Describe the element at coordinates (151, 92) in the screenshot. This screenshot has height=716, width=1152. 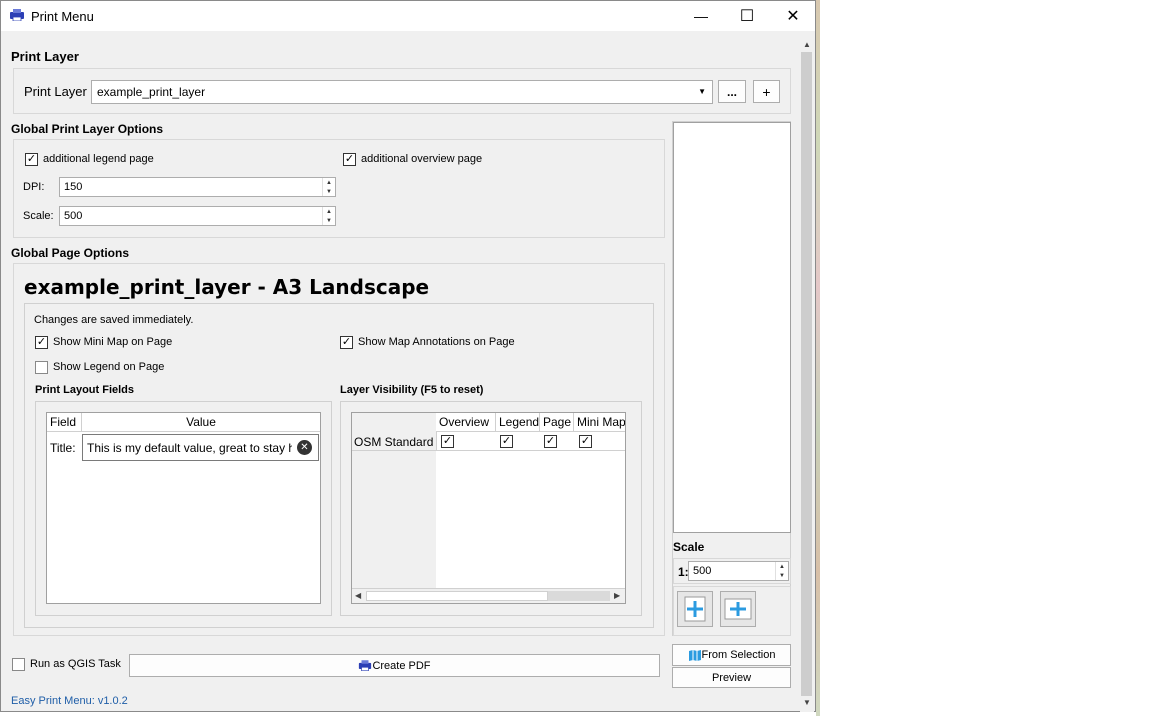
I see `print-layer-selected: example_print_layer` at that location.